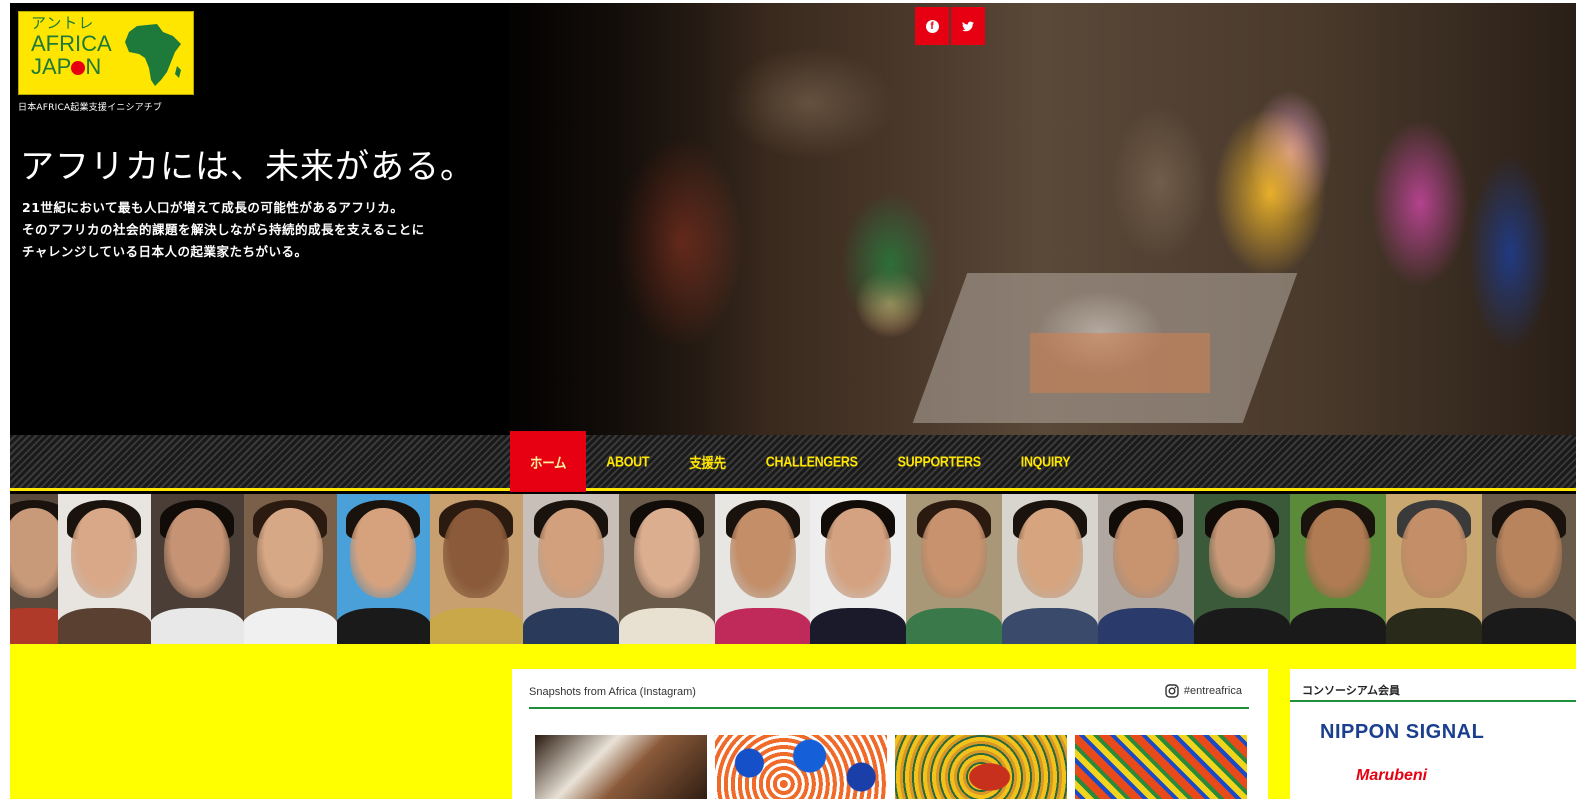 This screenshot has width=1576, height=799. I want to click on nav-item-supported: 支援先, so click(707, 461).